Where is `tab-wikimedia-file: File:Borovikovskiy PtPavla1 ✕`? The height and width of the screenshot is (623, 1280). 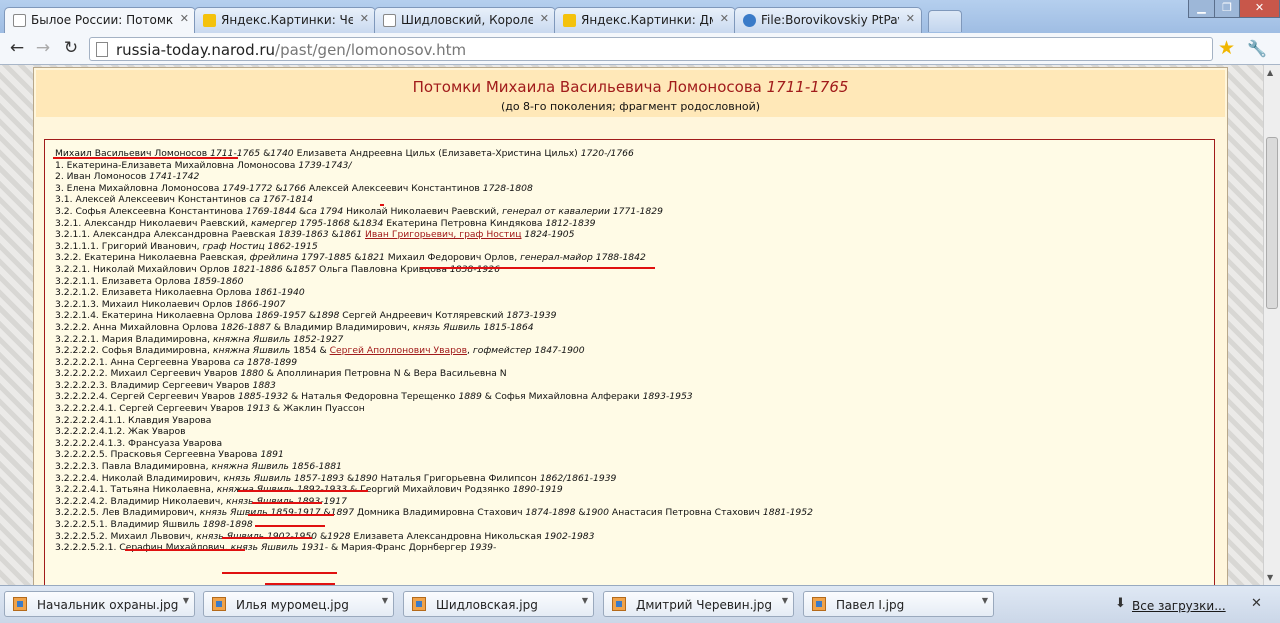 tab-wikimedia-file: File:Borovikovskiy PtPavla1 ✕ is located at coordinates (828, 20).